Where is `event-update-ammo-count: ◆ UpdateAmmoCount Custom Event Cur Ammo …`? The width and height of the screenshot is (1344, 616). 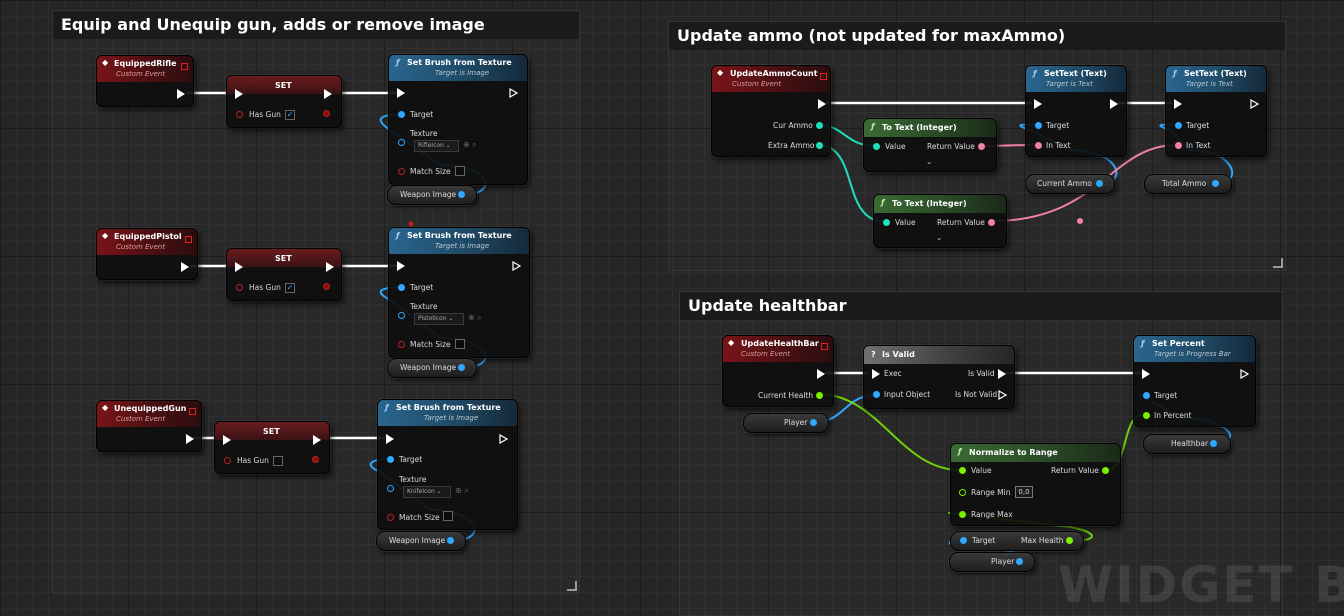 event-update-ammo-count: ◆ UpdateAmmoCount Custom Event Cur Ammo … is located at coordinates (771, 111).